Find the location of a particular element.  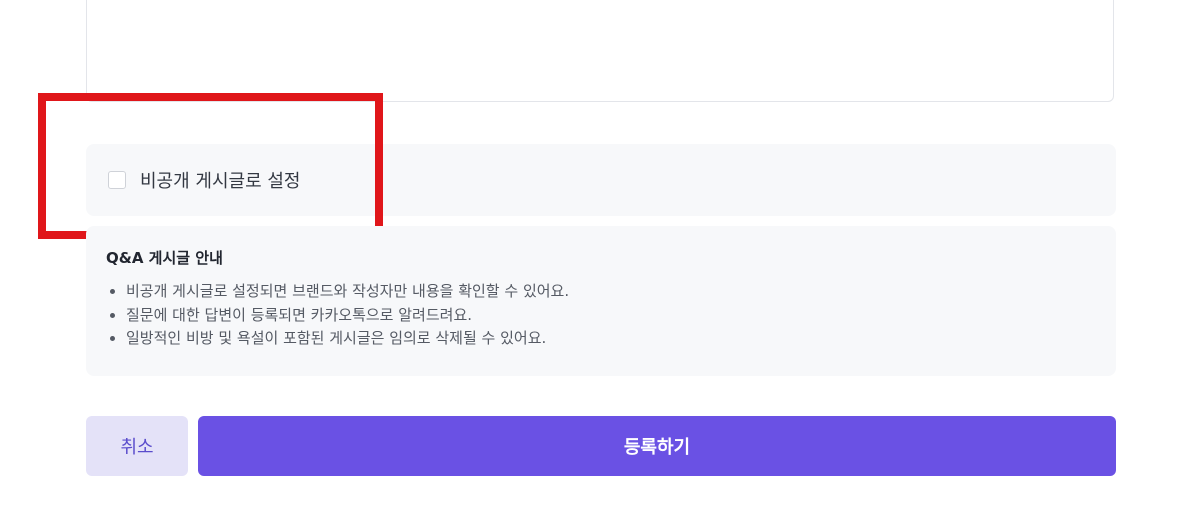

notice-title: Q&A 게시글 안내 is located at coordinates (164, 258).